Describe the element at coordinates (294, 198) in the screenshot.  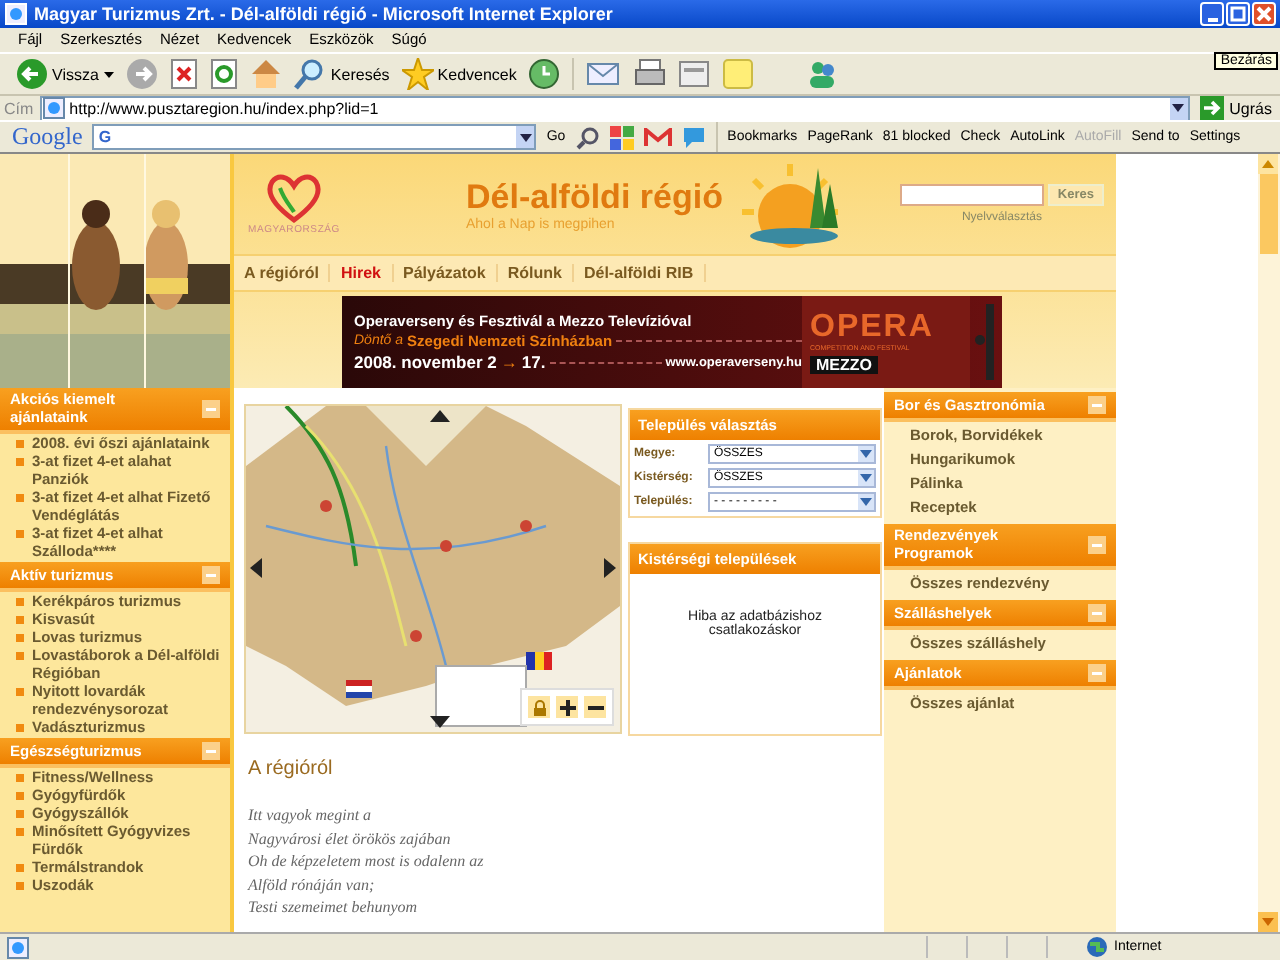
I see `heart-logo-icon` at that location.